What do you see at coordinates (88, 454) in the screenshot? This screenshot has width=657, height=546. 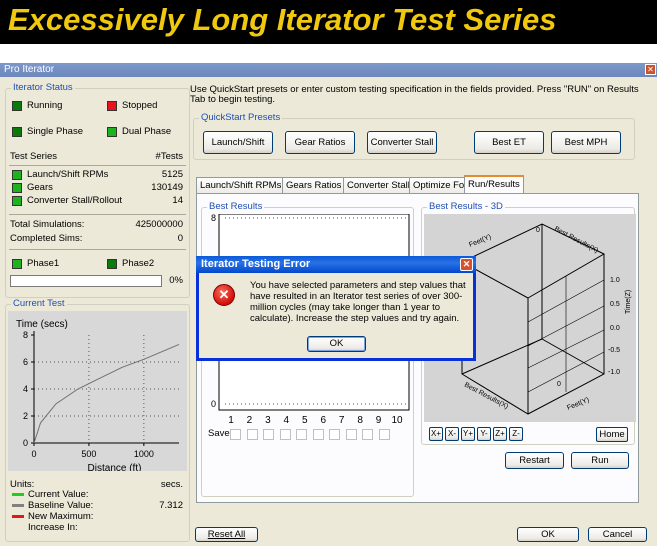 I see `x-tick-label: 500` at bounding box center [88, 454].